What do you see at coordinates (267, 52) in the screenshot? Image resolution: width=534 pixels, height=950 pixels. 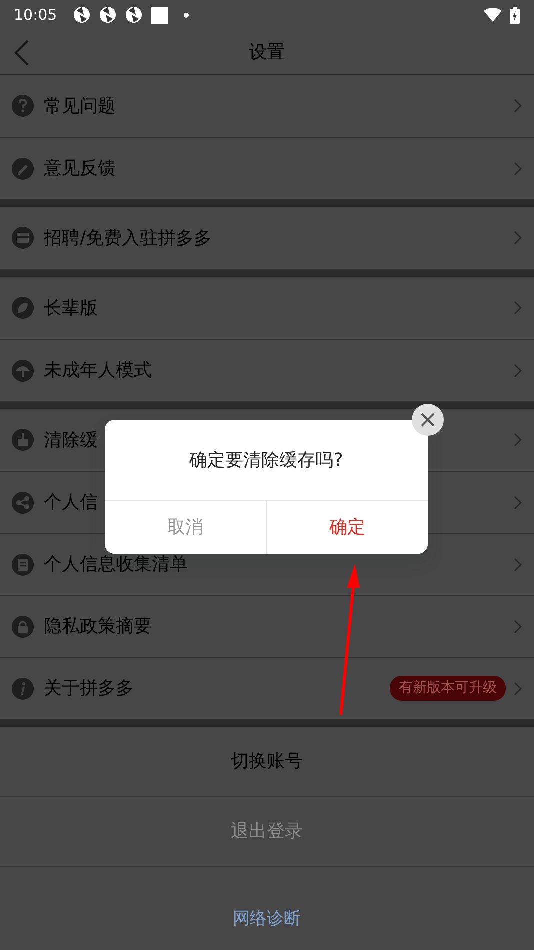 I see `page-title: 设置` at bounding box center [267, 52].